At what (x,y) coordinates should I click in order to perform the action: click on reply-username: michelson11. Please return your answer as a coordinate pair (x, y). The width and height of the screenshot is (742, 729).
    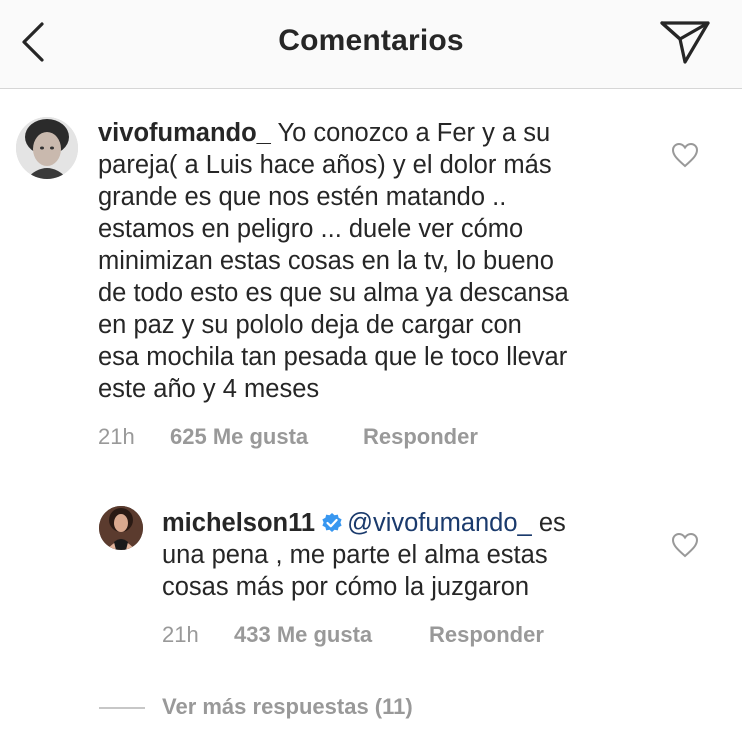
    Looking at the image, I should click on (238, 523).